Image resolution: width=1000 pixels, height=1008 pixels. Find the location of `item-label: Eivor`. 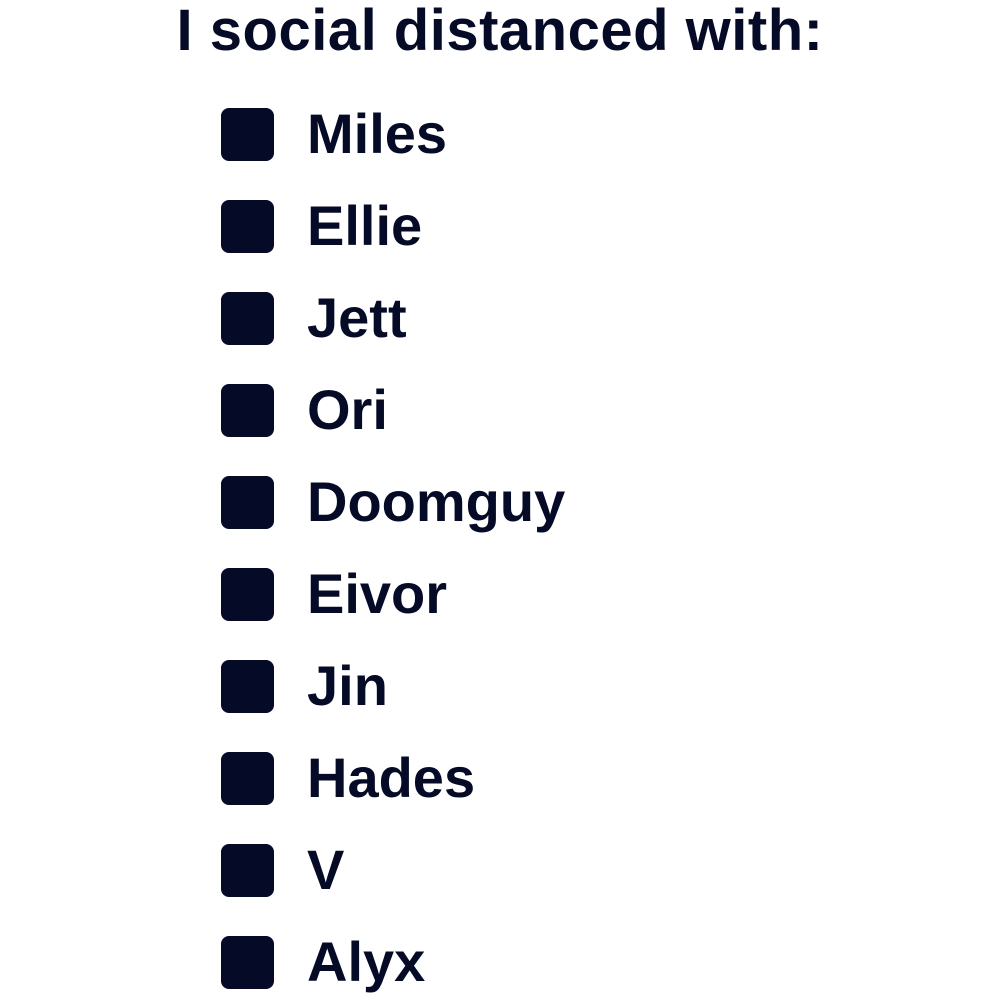

item-label: Eivor is located at coordinates (377, 593).